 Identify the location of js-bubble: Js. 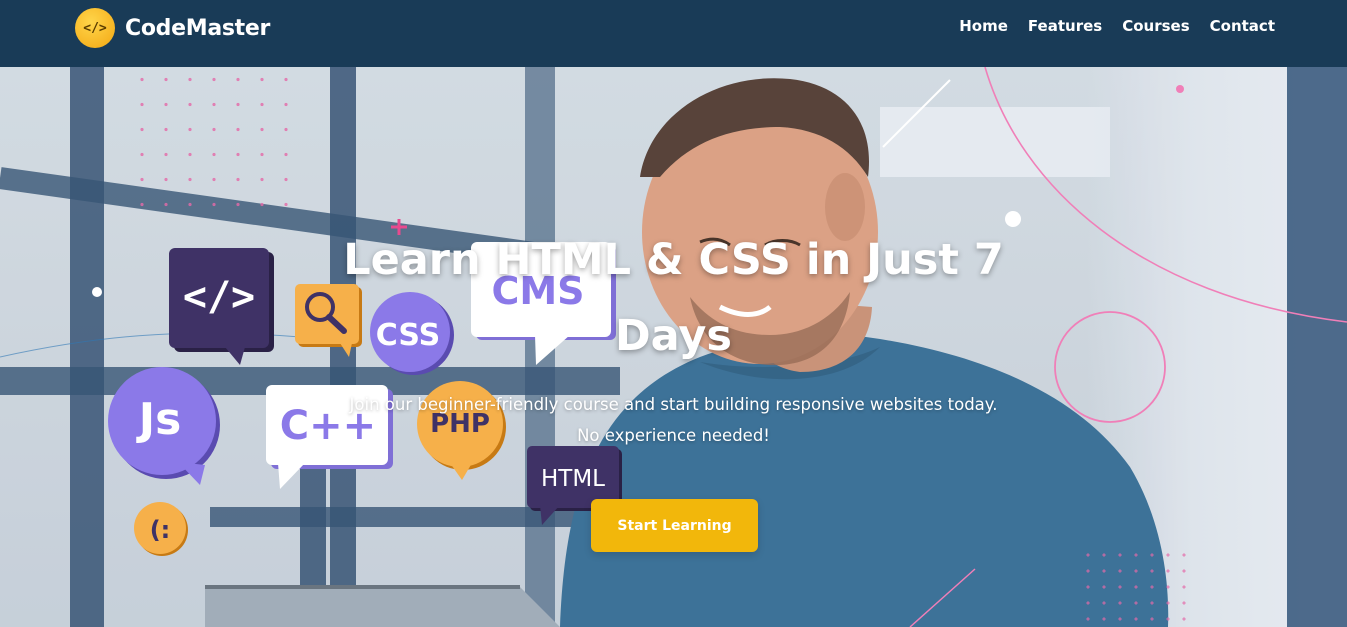
(164, 426).